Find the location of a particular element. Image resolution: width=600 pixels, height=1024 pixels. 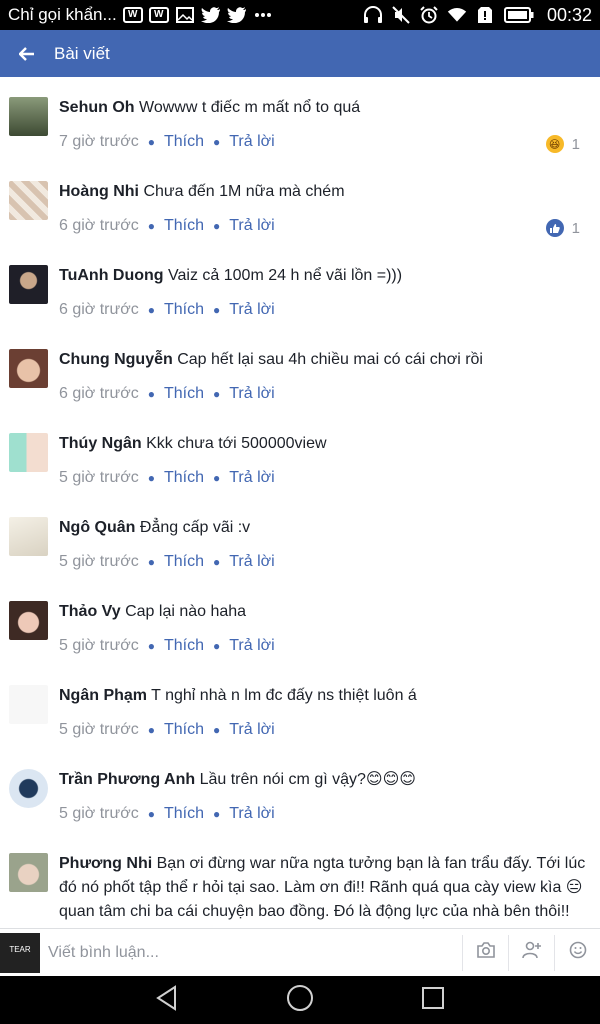

clock: 00:32 is located at coordinates (569, 14).